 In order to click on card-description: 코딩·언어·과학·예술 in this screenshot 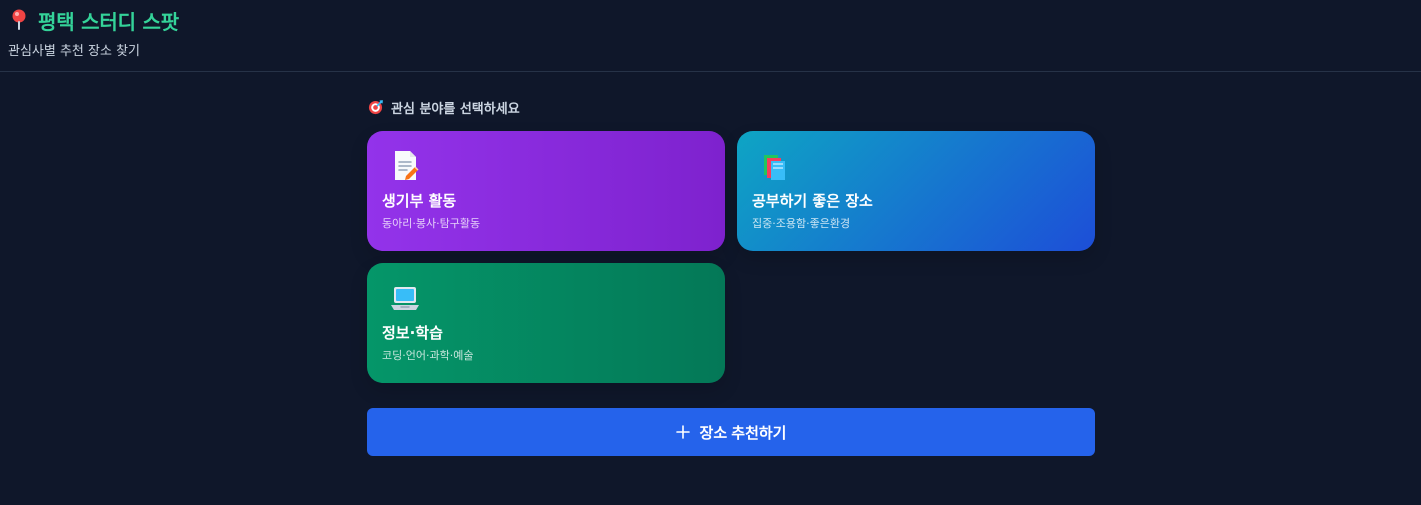, I will do `click(428, 355)`.